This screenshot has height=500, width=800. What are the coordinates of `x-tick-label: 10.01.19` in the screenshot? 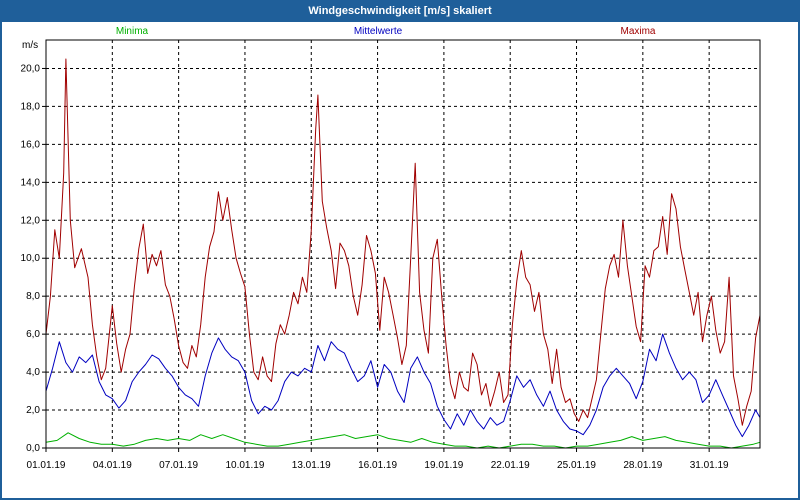 It's located at (244, 465).